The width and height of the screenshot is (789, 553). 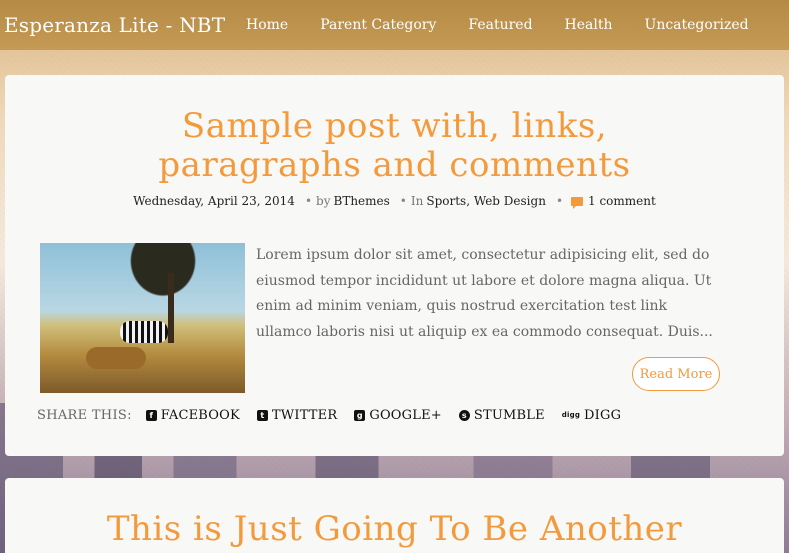 What do you see at coordinates (464, 415) in the screenshot?
I see `stumbleupon-icon: s` at bounding box center [464, 415].